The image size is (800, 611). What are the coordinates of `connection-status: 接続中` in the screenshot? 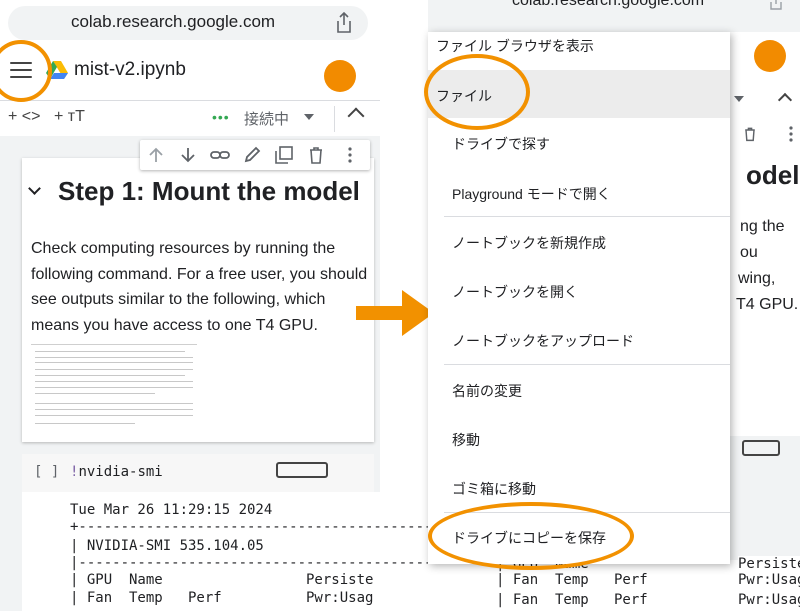 It's located at (266, 118).